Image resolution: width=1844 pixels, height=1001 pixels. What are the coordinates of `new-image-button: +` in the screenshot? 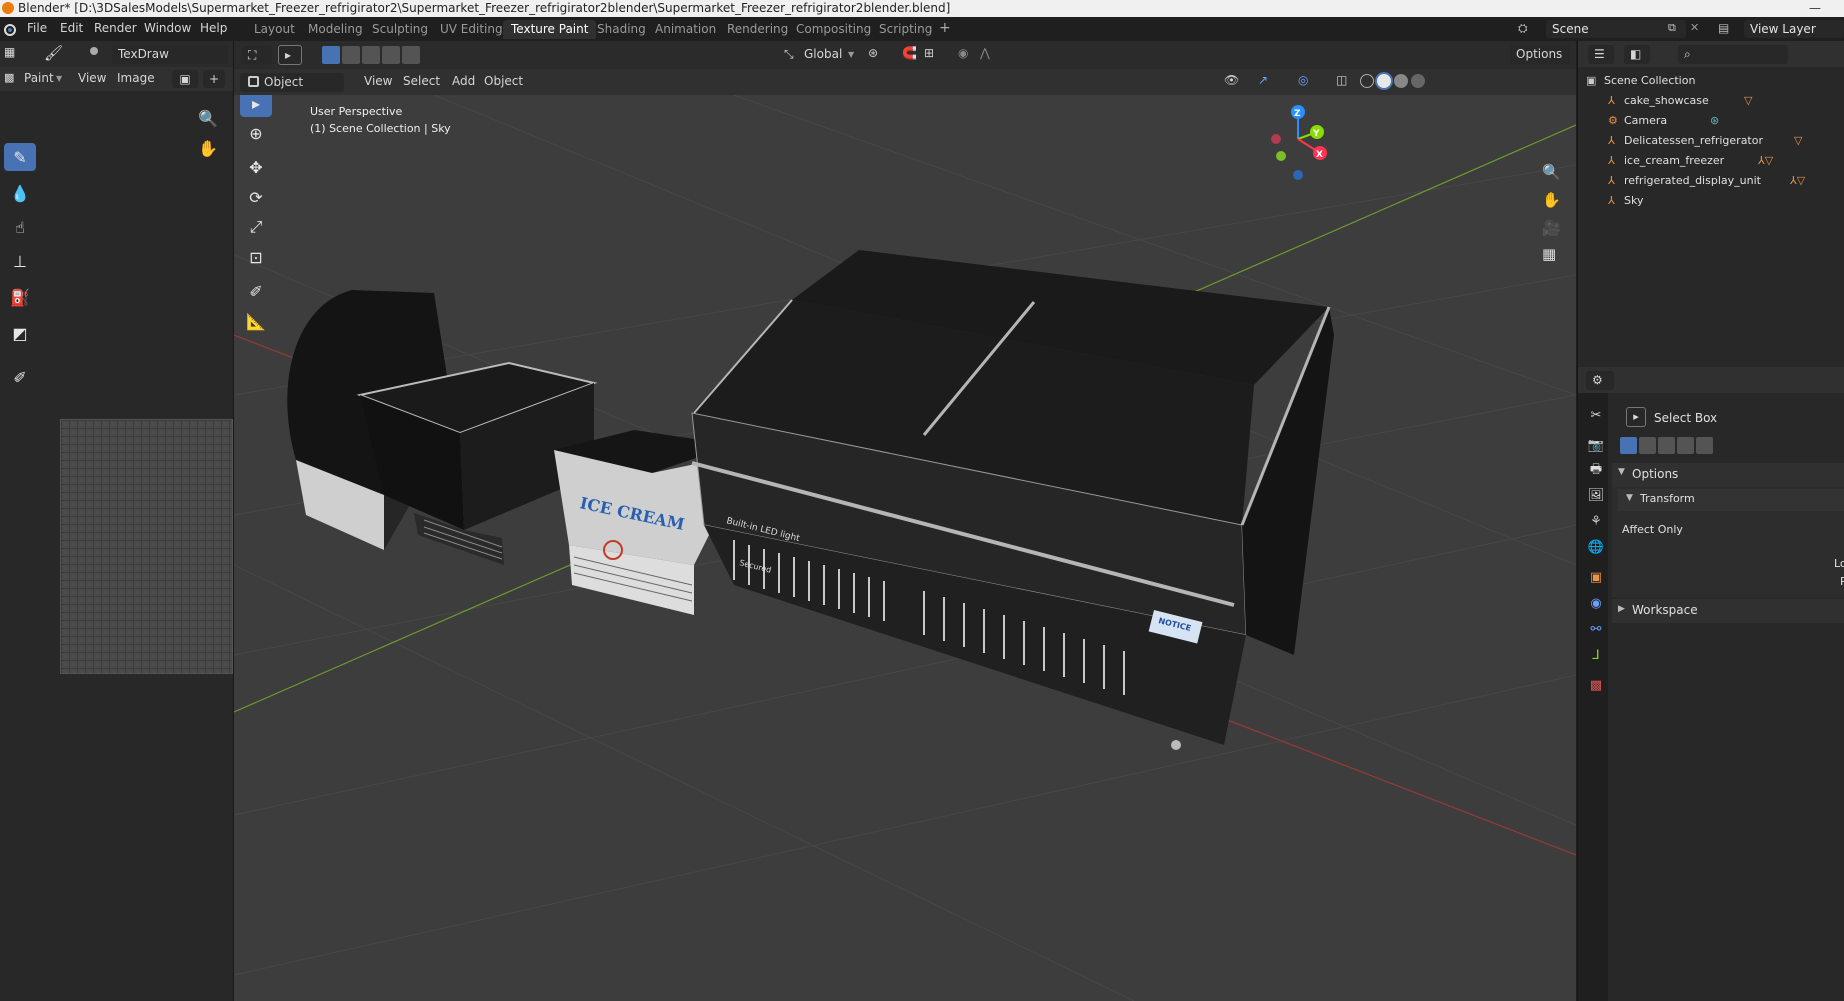 It's located at (214, 79).